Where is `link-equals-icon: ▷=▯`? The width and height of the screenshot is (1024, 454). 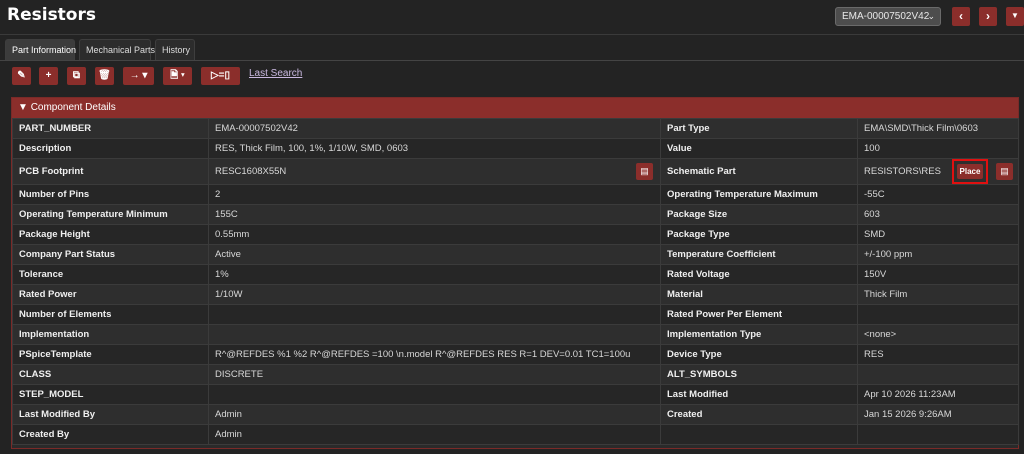
link-equals-icon: ▷=▯ is located at coordinates (220, 75).